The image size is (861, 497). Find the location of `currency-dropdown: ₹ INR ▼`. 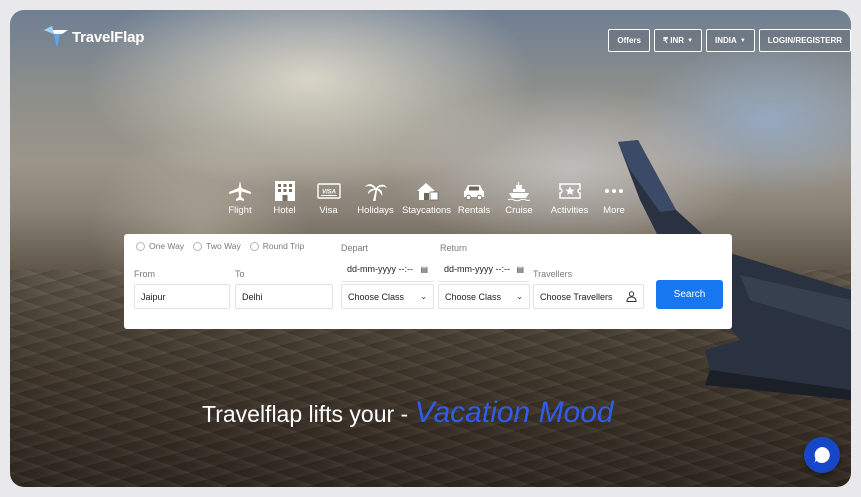

currency-dropdown: ₹ INR ▼ is located at coordinates (678, 40).